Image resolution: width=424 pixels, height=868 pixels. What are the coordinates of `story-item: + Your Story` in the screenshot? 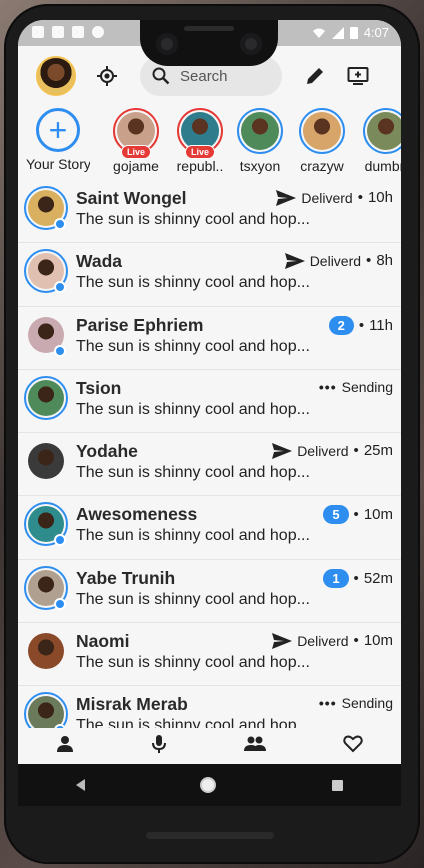 It's located at (58, 140).